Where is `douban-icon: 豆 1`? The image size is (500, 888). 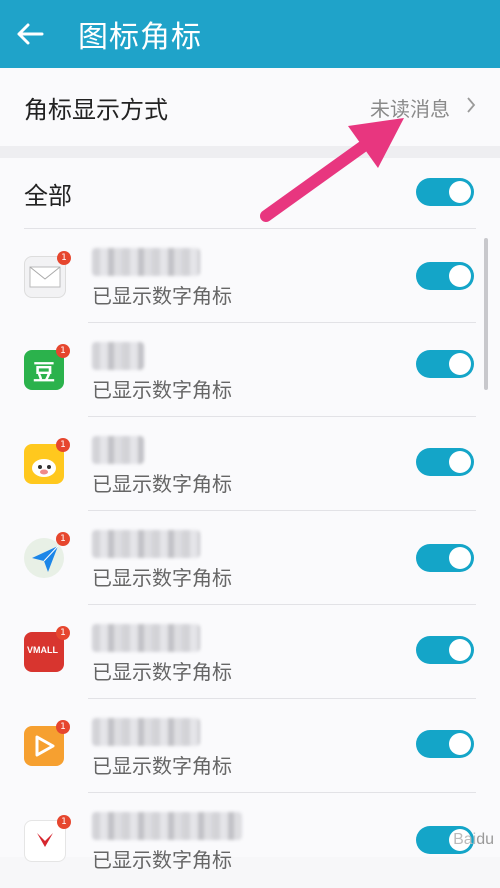 douban-icon: 豆 1 is located at coordinates (47, 367).